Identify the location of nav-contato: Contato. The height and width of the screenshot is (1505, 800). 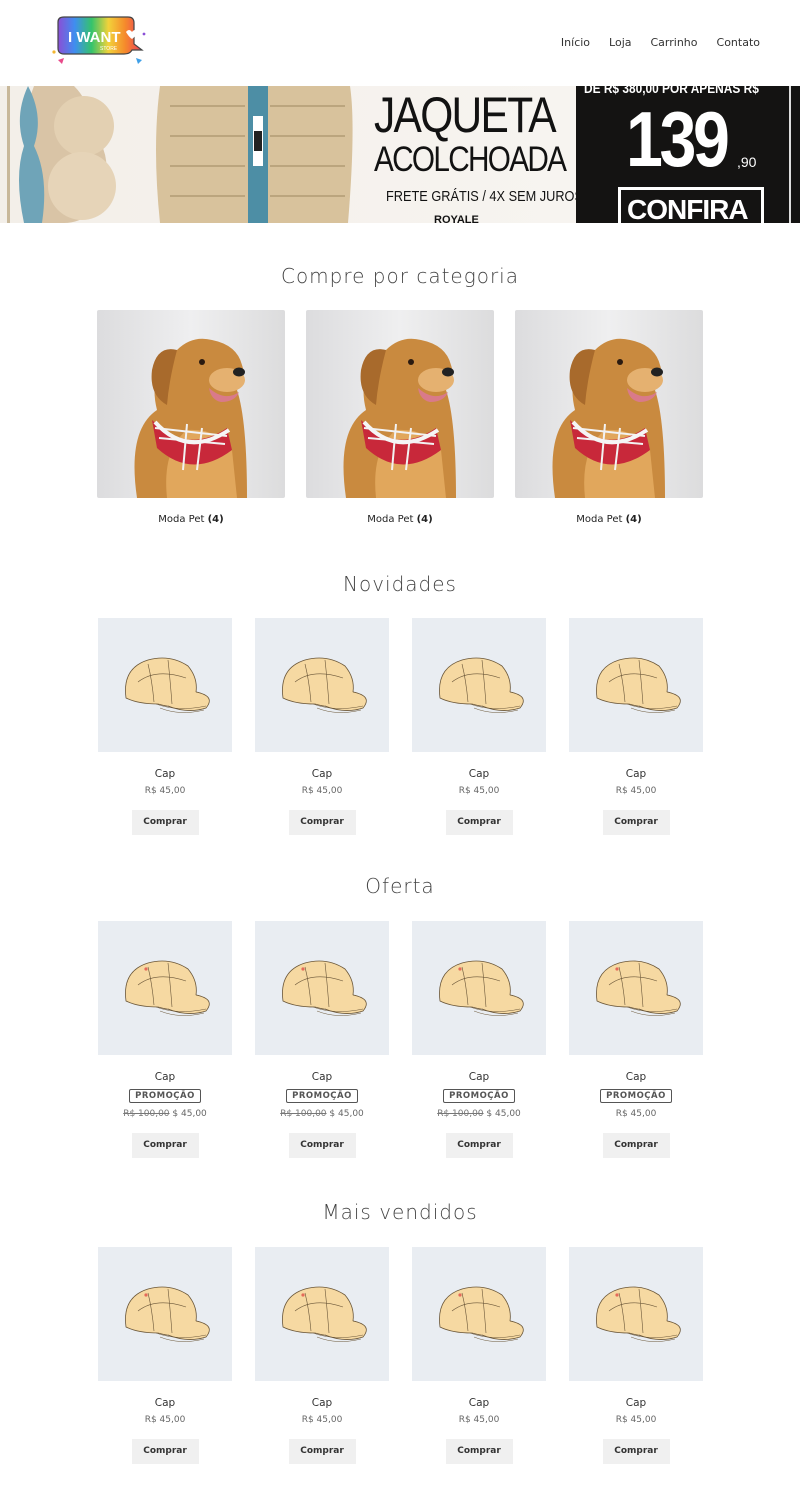
(738, 42).